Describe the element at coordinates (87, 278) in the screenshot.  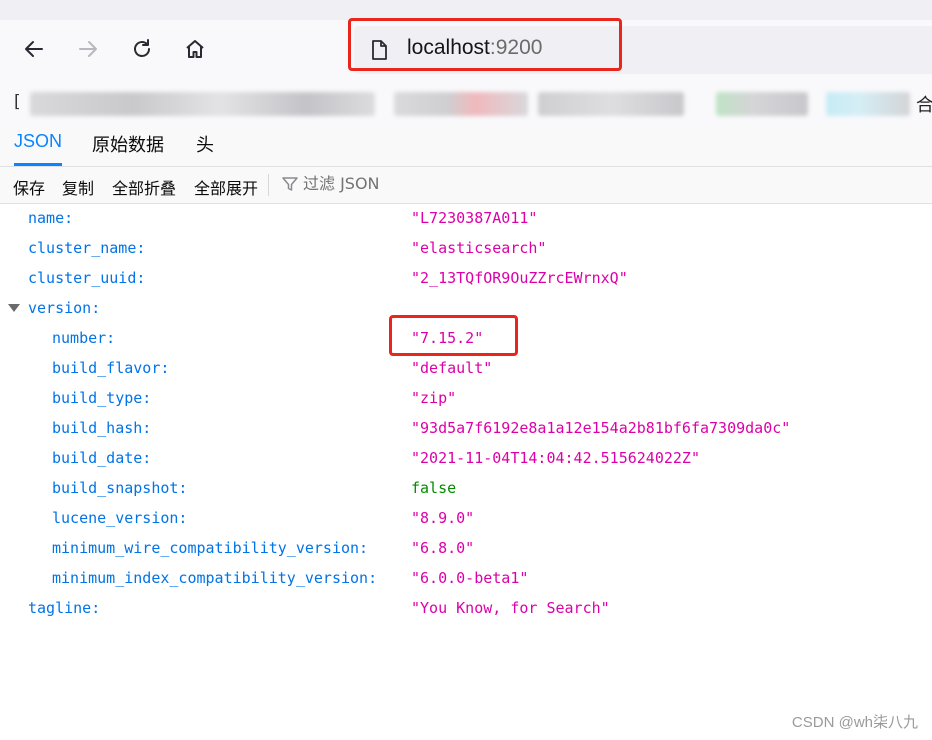
I see `json-key: cluster_uuid:` at that location.